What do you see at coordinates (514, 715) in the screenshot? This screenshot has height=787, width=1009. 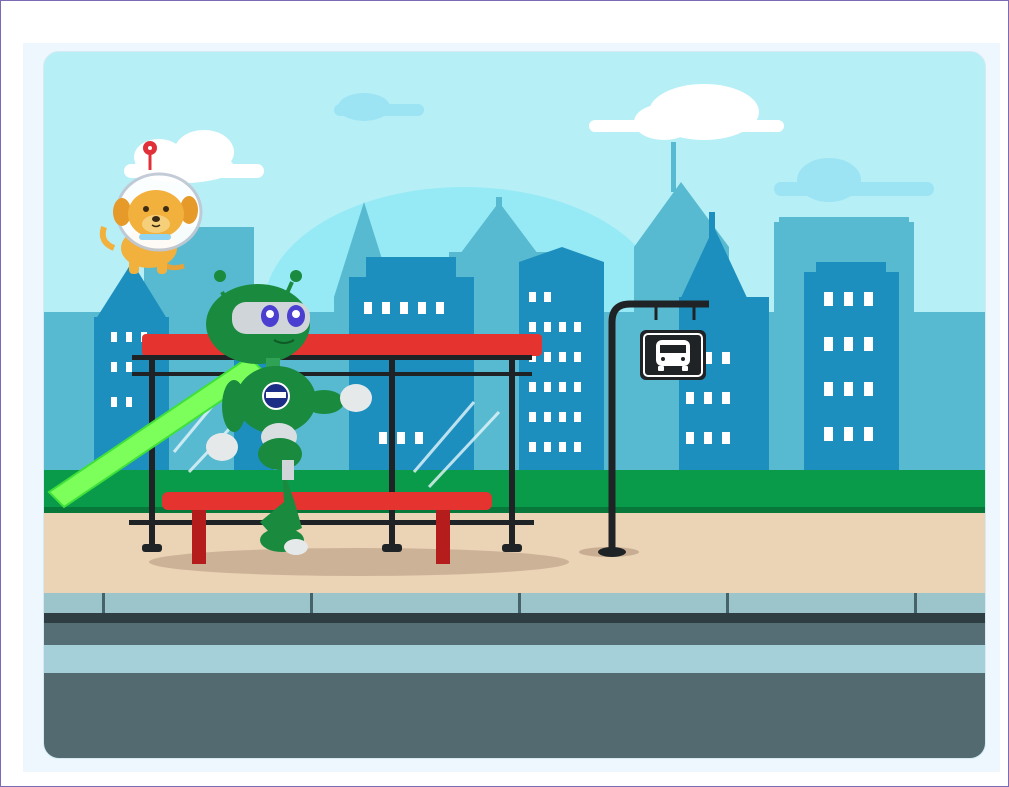 I see `road` at bounding box center [514, 715].